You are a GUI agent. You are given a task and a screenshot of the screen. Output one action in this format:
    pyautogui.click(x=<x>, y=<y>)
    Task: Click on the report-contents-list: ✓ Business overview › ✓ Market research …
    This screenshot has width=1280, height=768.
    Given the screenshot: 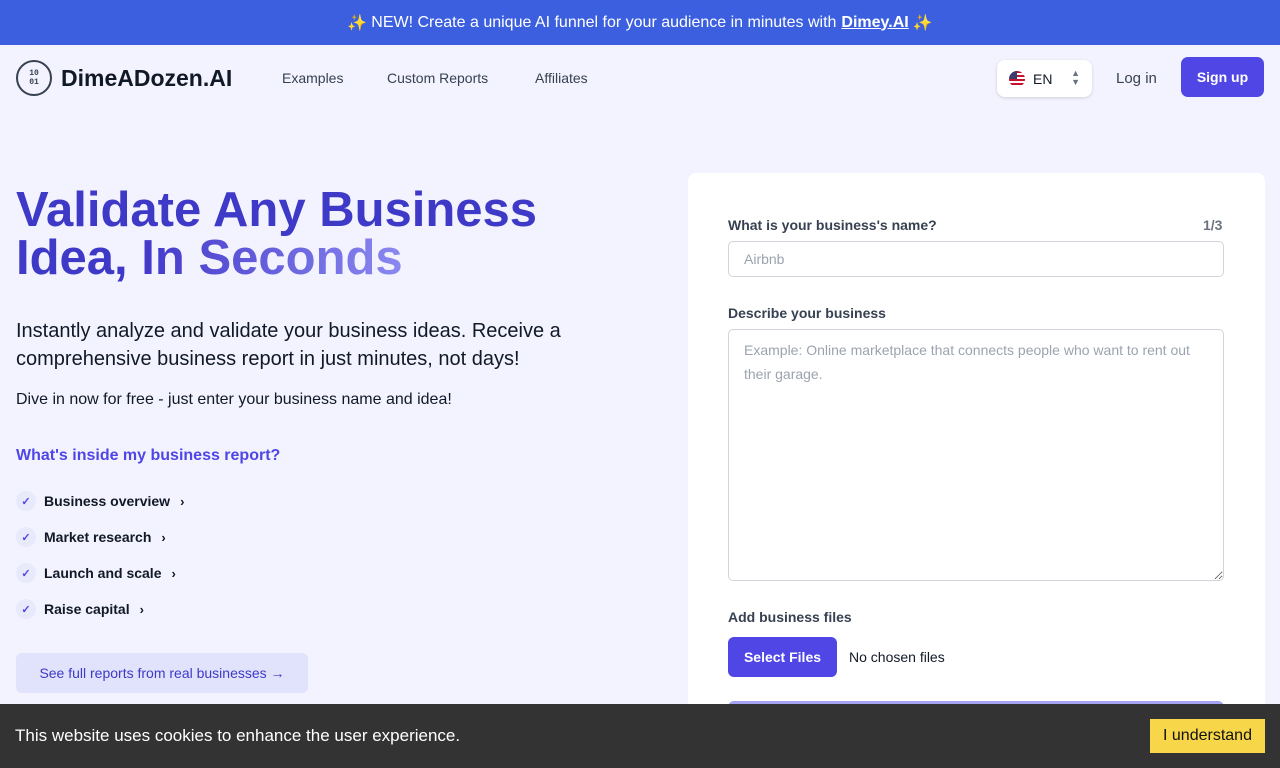 What is the action you would take?
    pyautogui.click(x=100, y=555)
    